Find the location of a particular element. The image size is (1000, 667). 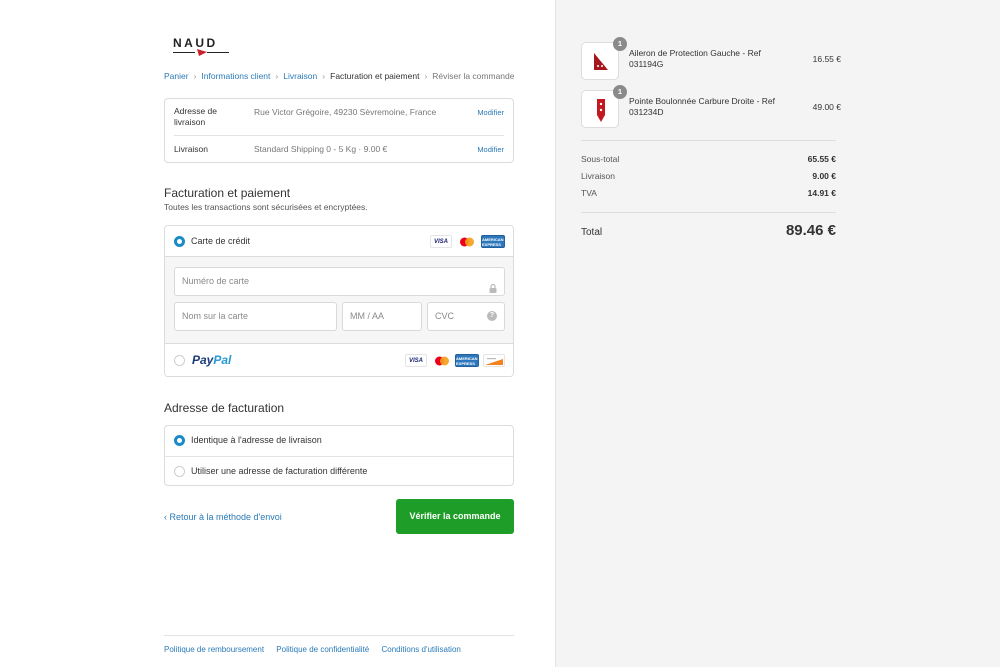

card-name-placeholder: Nom sur la carte is located at coordinates (215, 316).